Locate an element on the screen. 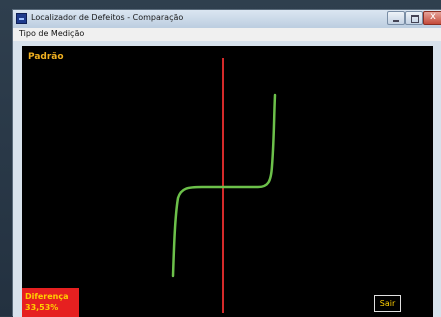 The image size is (441, 317). close-button is located at coordinates (432, 18).